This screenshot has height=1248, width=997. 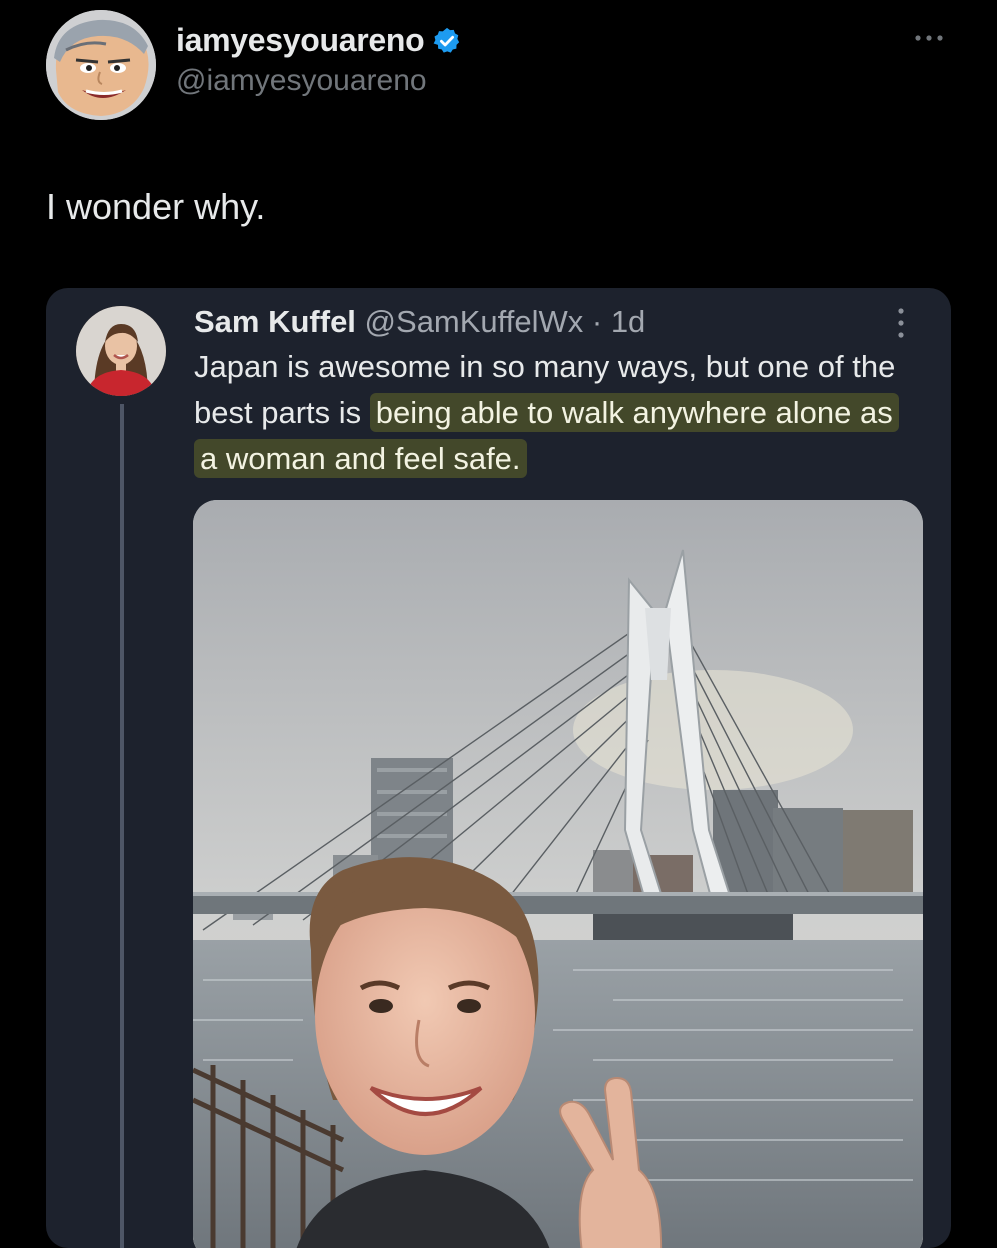 What do you see at coordinates (447, 41) in the screenshot?
I see `verified-badge-icon` at bounding box center [447, 41].